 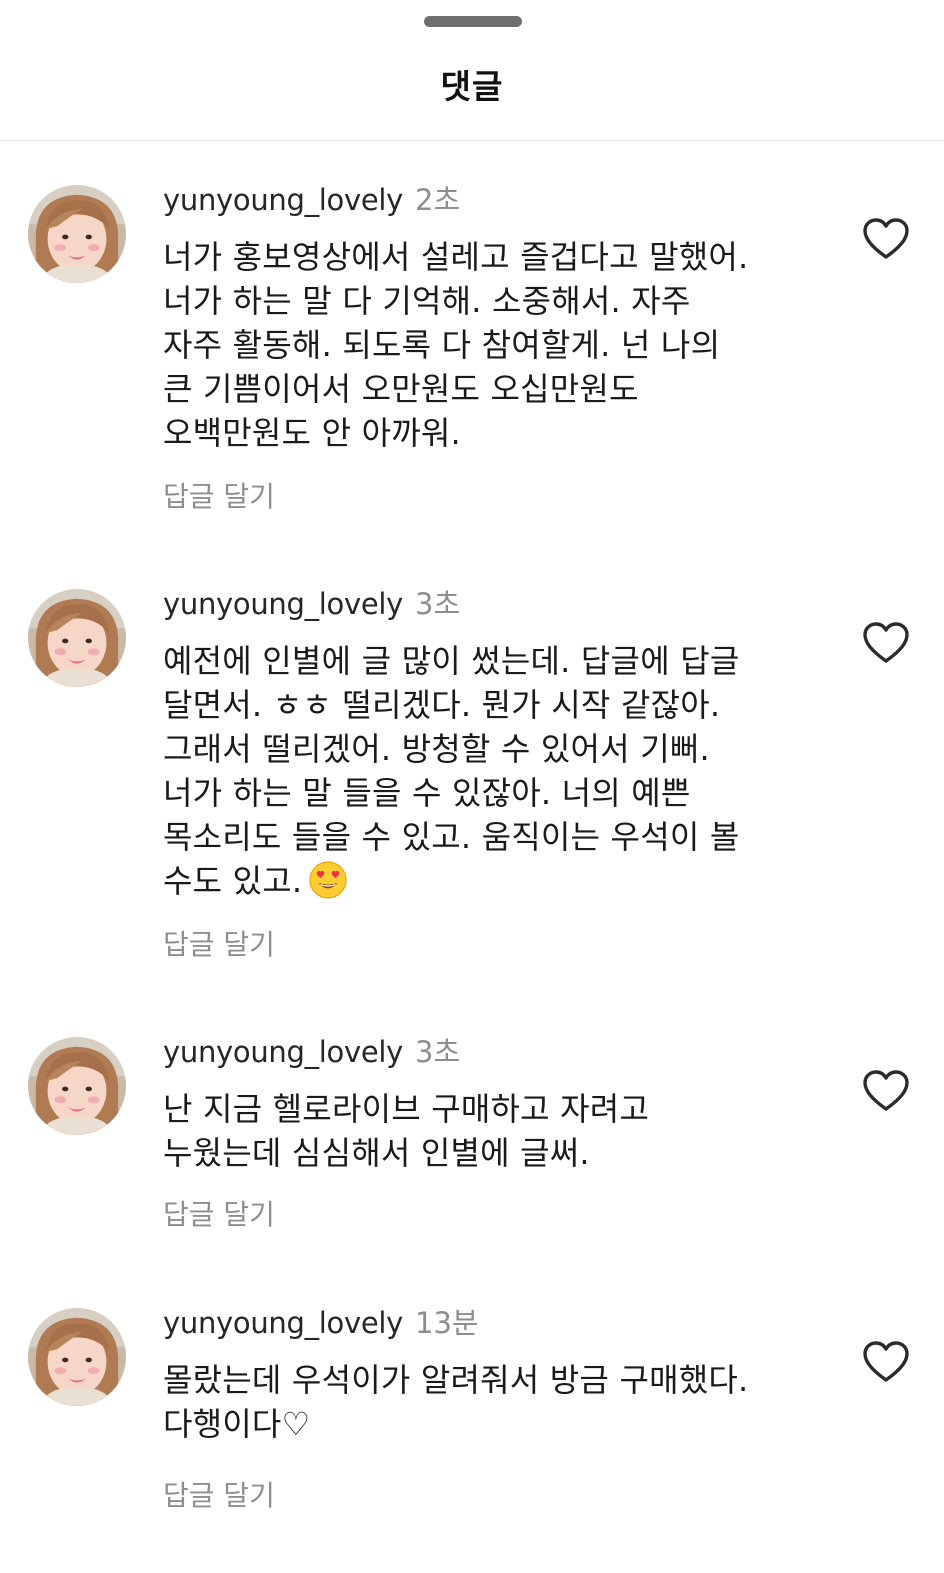 What do you see at coordinates (472, 86) in the screenshot?
I see `page-title: 댓글` at bounding box center [472, 86].